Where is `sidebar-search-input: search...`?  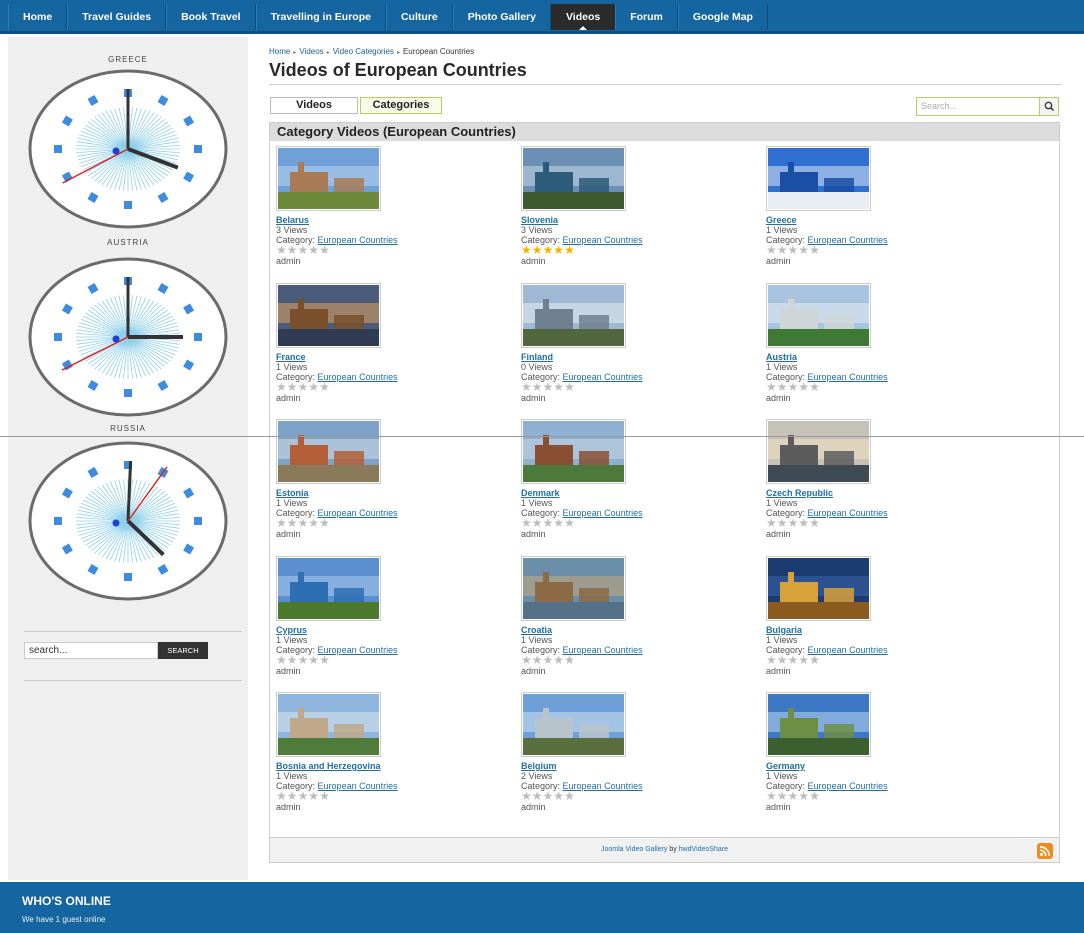 sidebar-search-input: search... is located at coordinates (91, 650).